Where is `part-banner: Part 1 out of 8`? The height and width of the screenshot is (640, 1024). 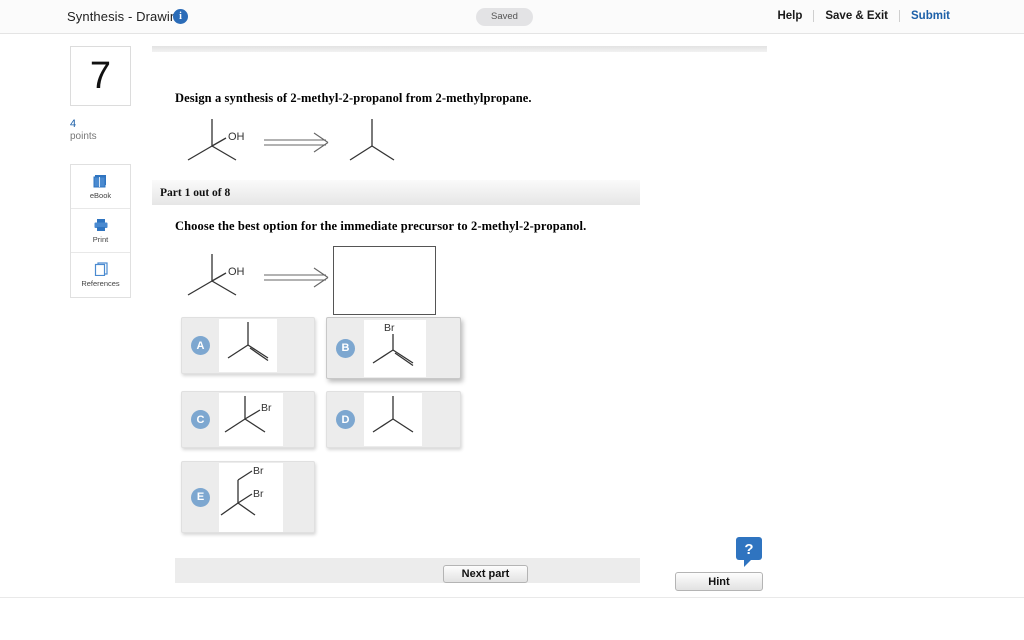 part-banner: Part 1 out of 8 is located at coordinates (396, 192).